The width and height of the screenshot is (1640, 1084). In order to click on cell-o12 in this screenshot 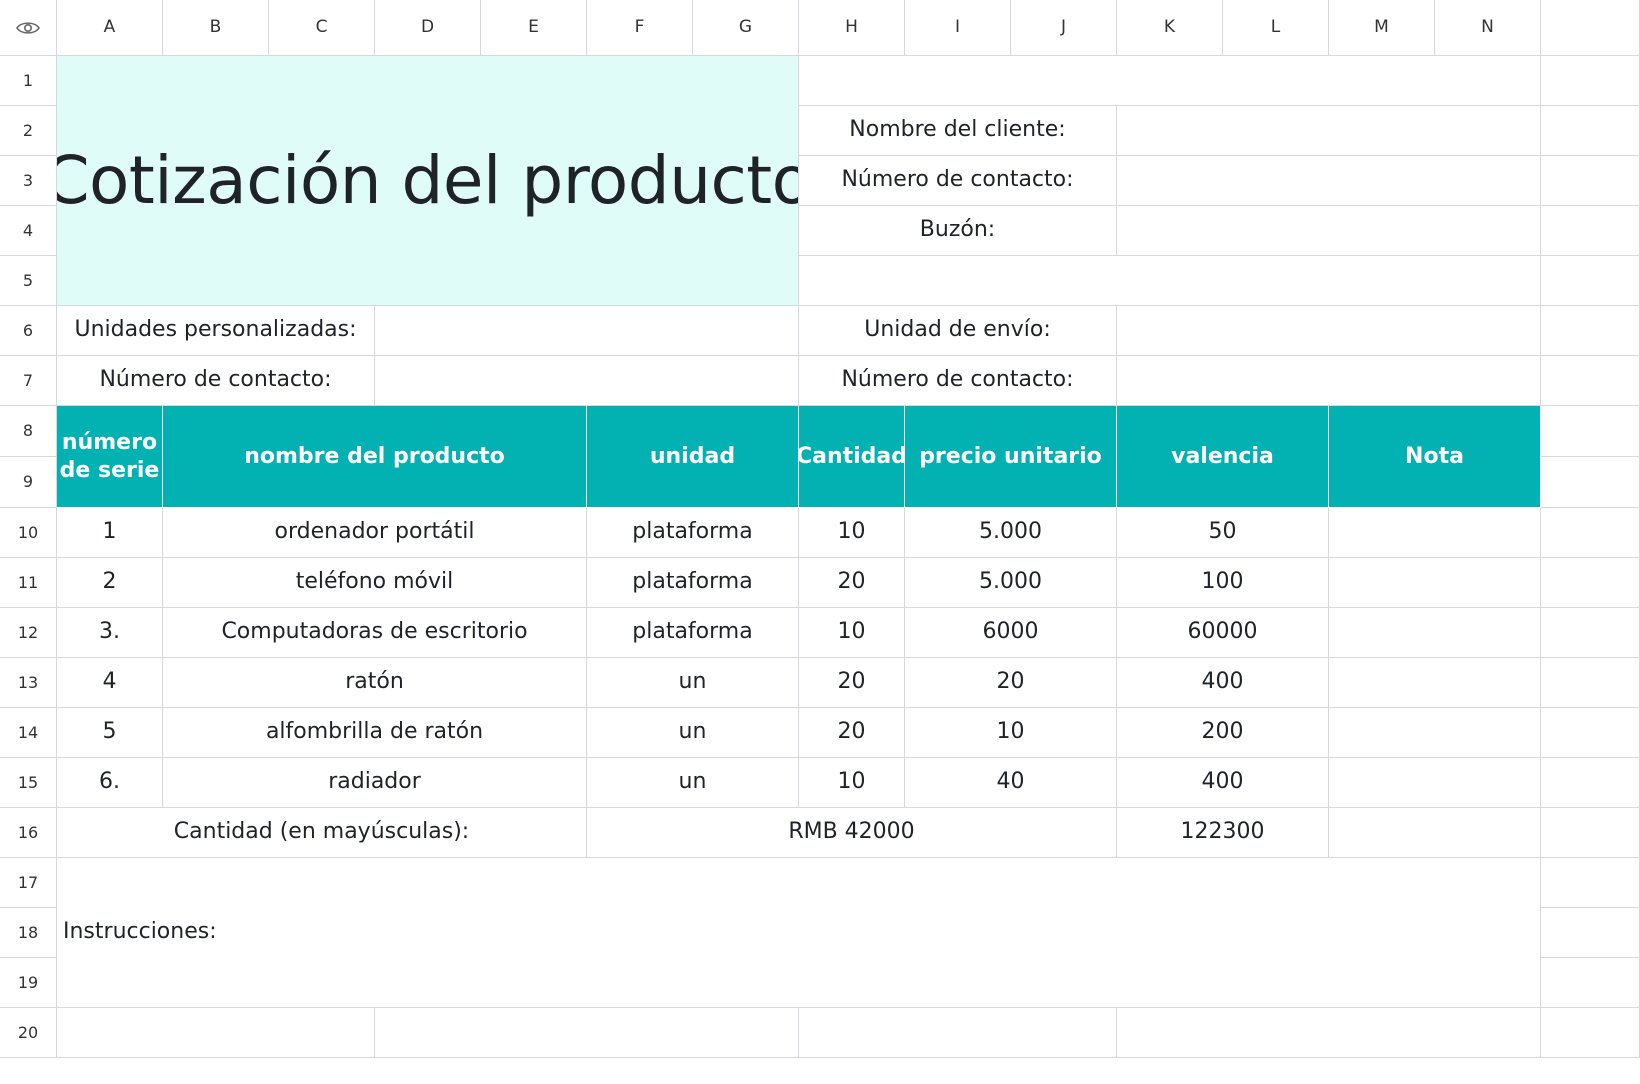, I will do `click(1590, 633)`.